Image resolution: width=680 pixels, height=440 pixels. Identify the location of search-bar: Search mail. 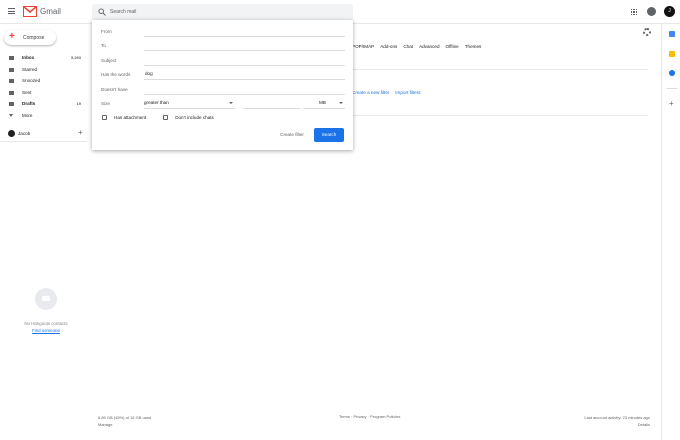
(222, 12).